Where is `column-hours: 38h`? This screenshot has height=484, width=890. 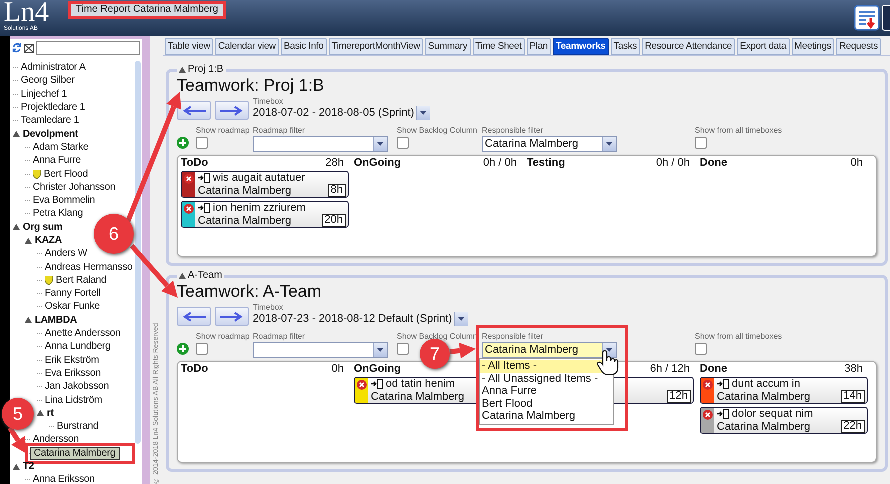
column-hours: 38h is located at coordinates (853, 370).